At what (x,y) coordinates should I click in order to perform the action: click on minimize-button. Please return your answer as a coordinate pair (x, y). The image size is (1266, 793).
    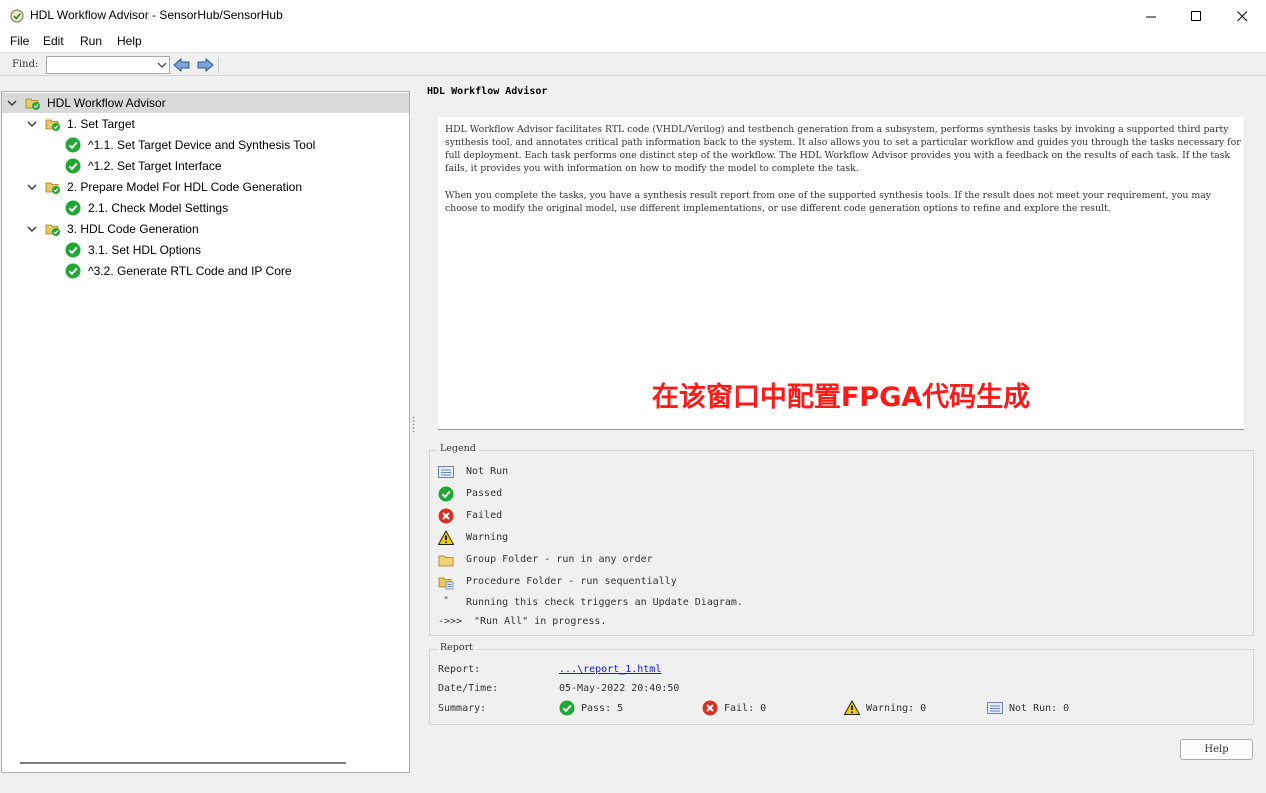
    Looking at the image, I should click on (1151, 16).